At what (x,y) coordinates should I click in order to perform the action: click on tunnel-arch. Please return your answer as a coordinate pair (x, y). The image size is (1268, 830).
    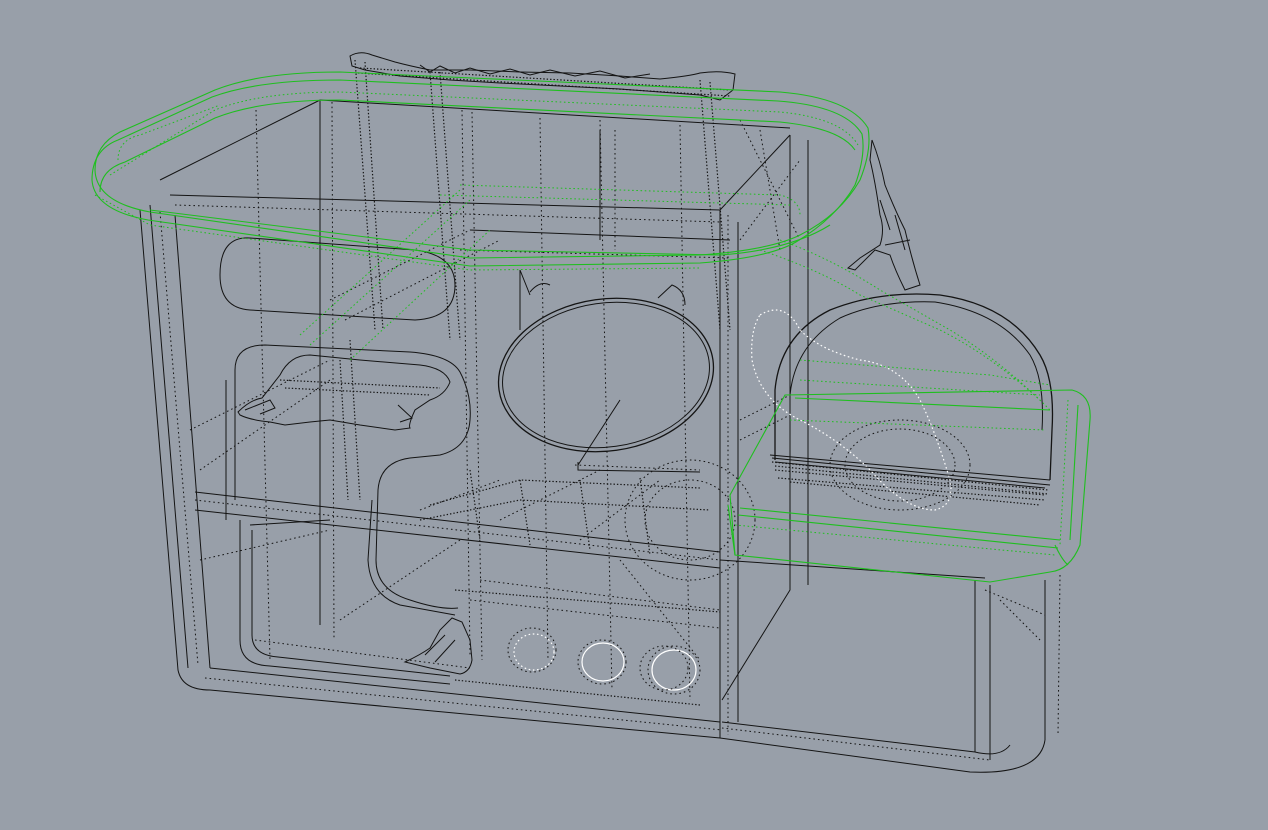
    Looking at the image, I should click on (896, 402).